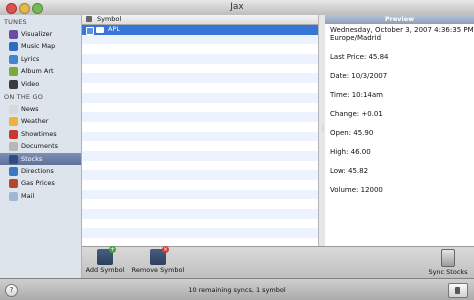 Image resolution: width=474 pixels, height=300 pixels. What do you see at coordinates (448, 272) in the screenshot?
I see `sync-stocks-label: Sync Stocks` at bounding box center [448, 272].